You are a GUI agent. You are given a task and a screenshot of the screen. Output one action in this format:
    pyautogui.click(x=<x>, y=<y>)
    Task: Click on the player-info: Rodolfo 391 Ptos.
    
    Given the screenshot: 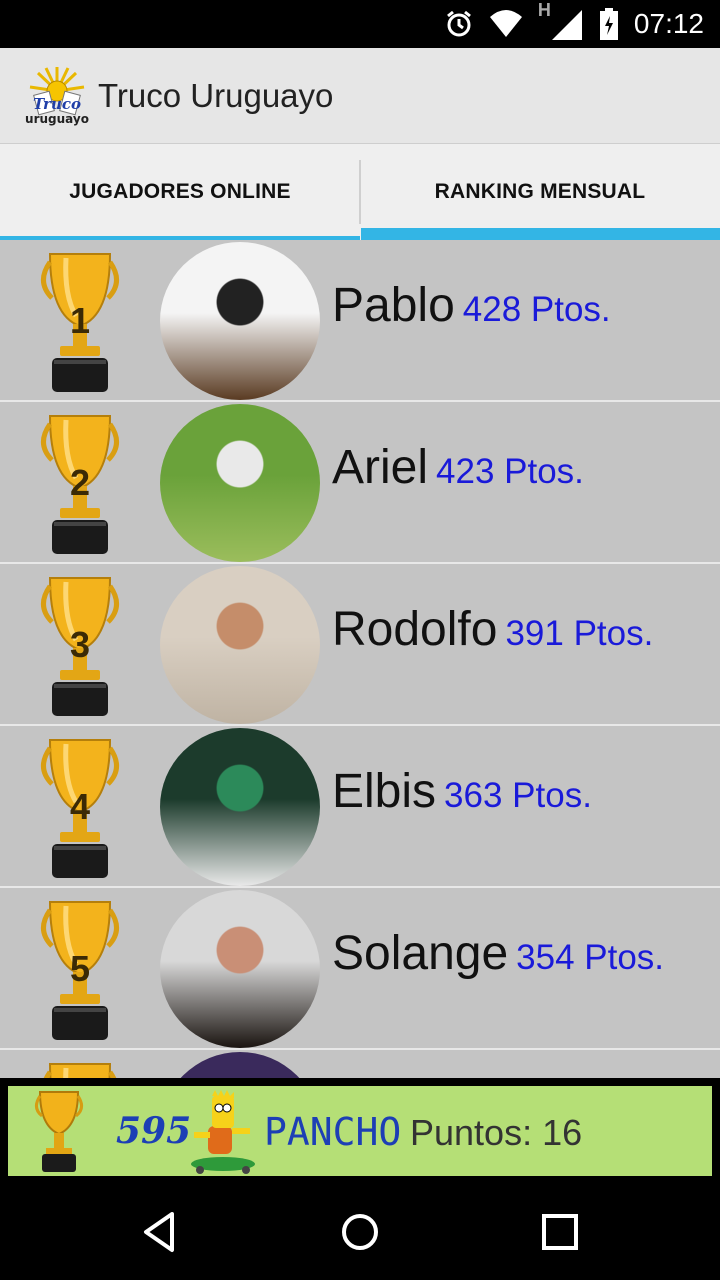 What is the action you would take?
    pyautogui.click(x=492, y=629)
    